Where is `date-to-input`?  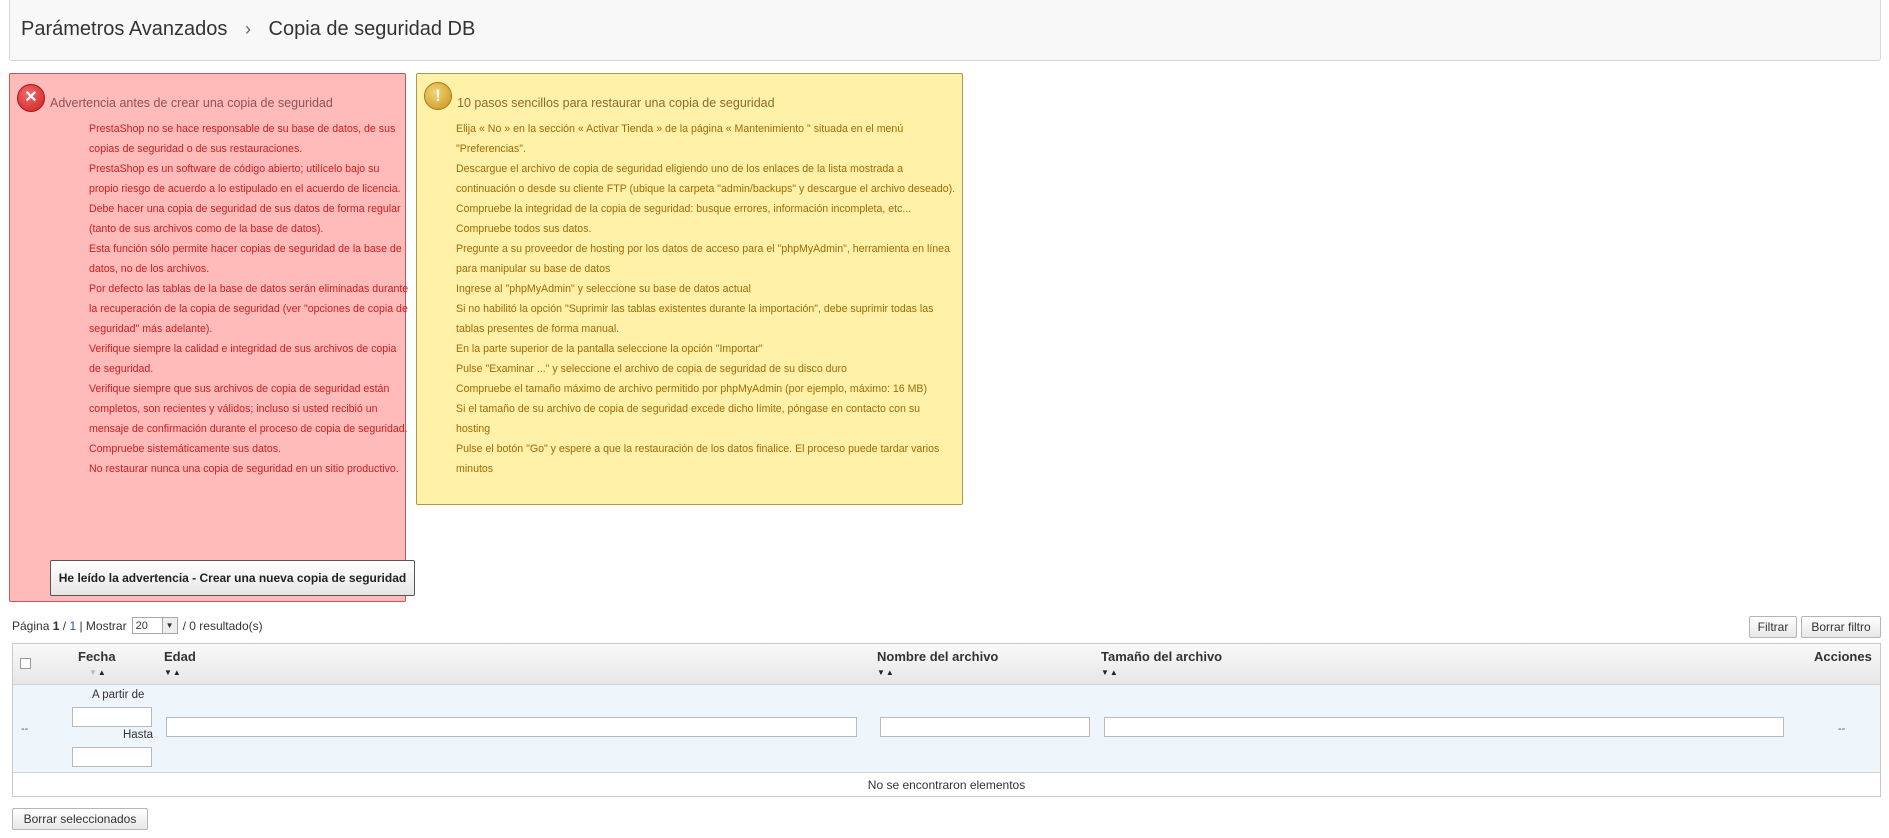 date-to-input is located at coordinates (112, 757).